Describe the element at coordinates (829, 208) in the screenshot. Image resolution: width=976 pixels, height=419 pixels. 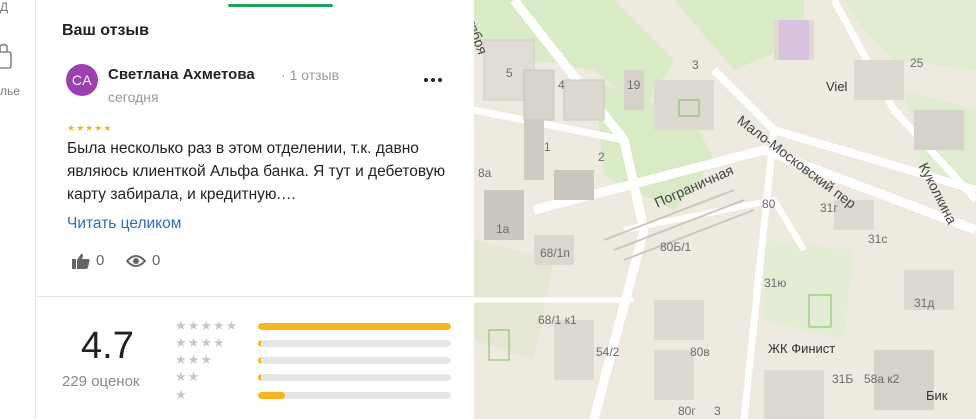
I see `house-number: 31г` at that location.